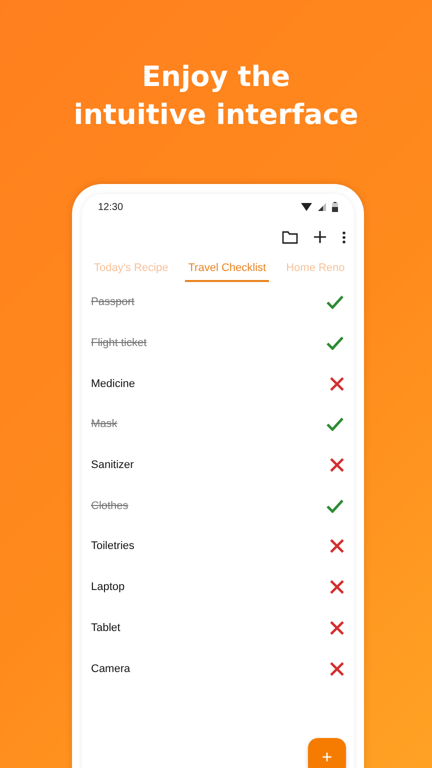  What do you see at coordinates (216, 77) in the screenshot?
I see `headline: Enjoy the` at bounding box center [216, 77].